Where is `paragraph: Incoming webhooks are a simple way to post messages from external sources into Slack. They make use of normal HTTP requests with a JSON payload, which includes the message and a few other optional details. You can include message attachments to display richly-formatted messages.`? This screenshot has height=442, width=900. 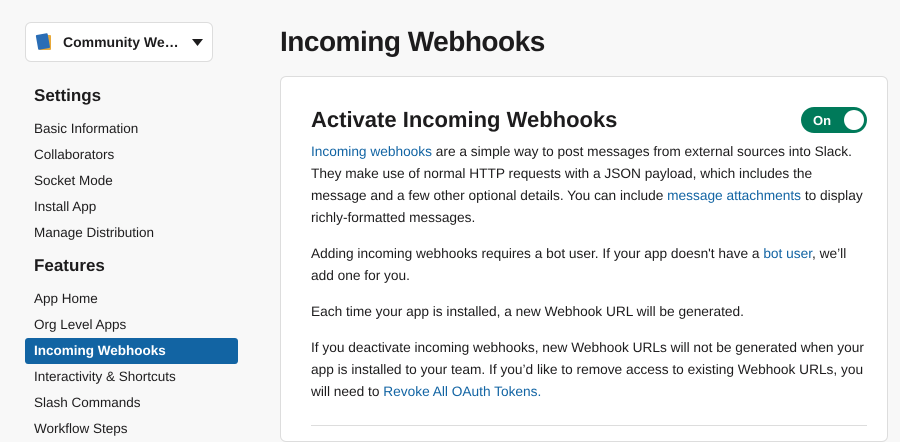
paragraph: Incoming webhooks are a simple way to post messages from external sources into Slack. They make use of normal HTTP requests with a JSON payload, which includes the message and a few other optional details. You can include message attachments to display richly-formatted messages. is located at coordinates (587, 185).